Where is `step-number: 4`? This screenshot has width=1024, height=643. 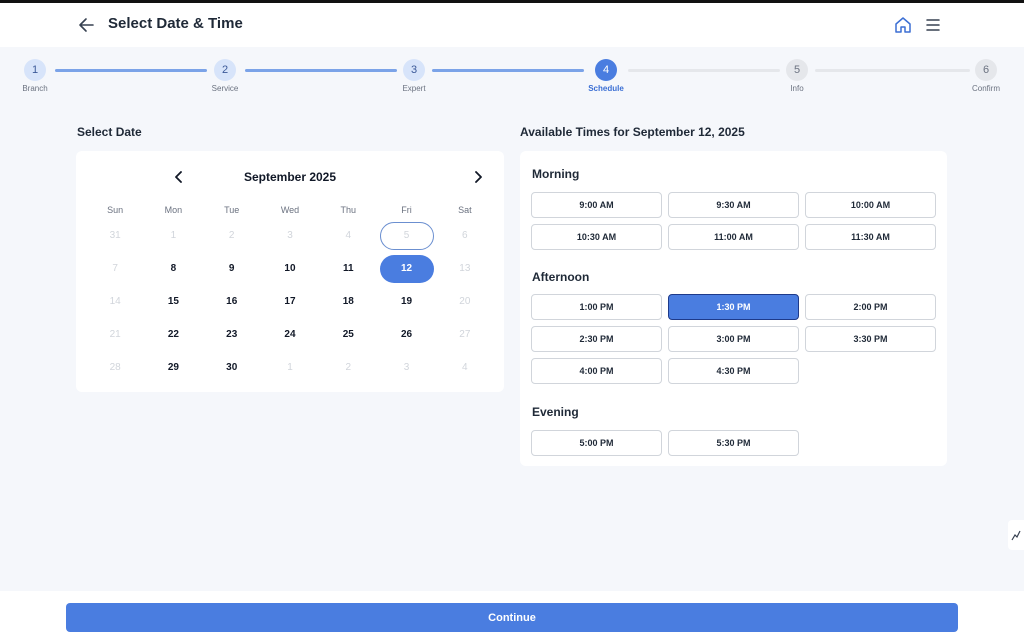
step-number: 4 is located at coordinates (606, 70).